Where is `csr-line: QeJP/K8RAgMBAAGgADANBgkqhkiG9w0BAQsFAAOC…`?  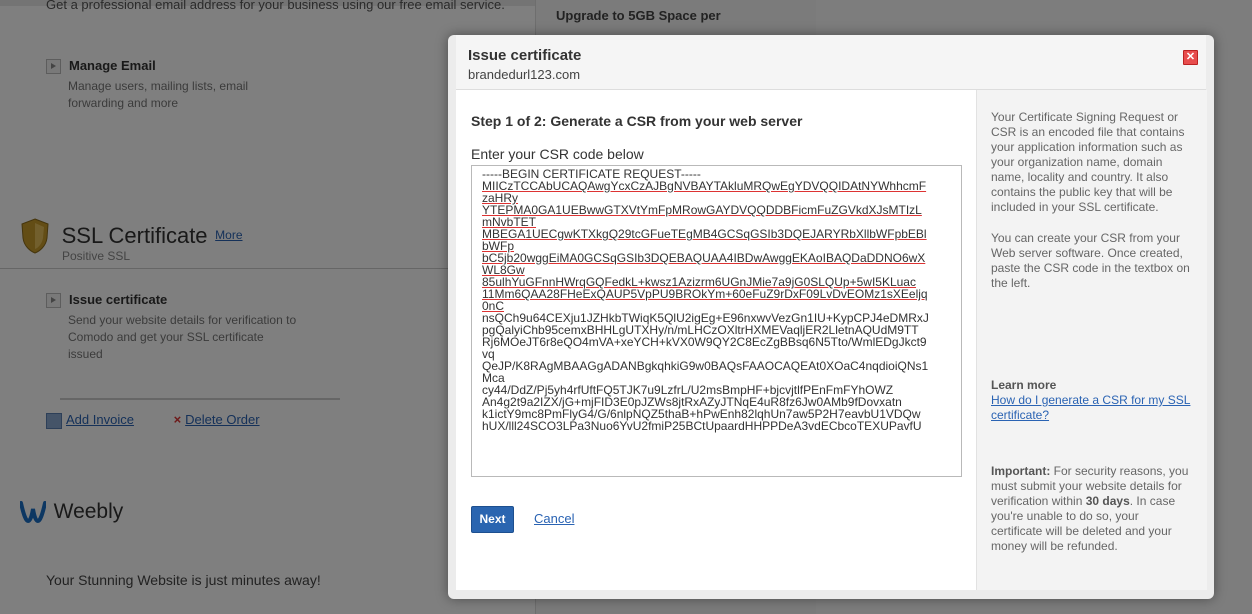 csr-line: QeJP/K8RAgMBAAGgADANBgkqhkiG9w0BAQsFAAOC… is located at coordinates (705, 366).